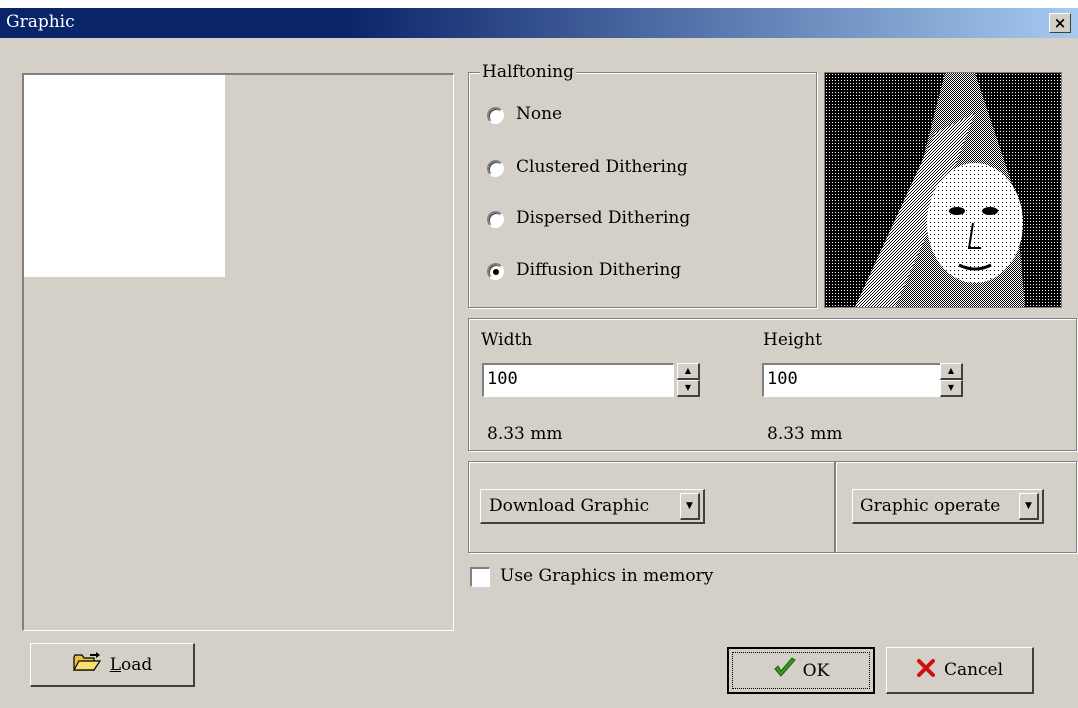 The image size is (1078, 708). What do you see at coordinates (602, 167) in the screenshot?
I see `radio-clustered-label: Clustered Dithering` at bounding box center [602, 167].